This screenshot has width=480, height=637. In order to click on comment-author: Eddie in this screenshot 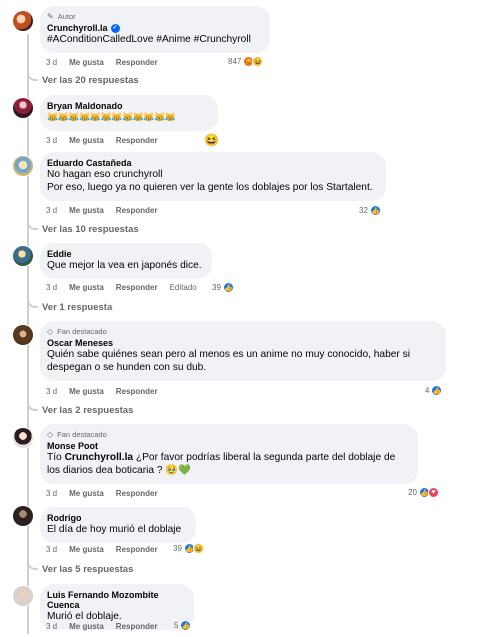, I will do `click(124, 254)`.